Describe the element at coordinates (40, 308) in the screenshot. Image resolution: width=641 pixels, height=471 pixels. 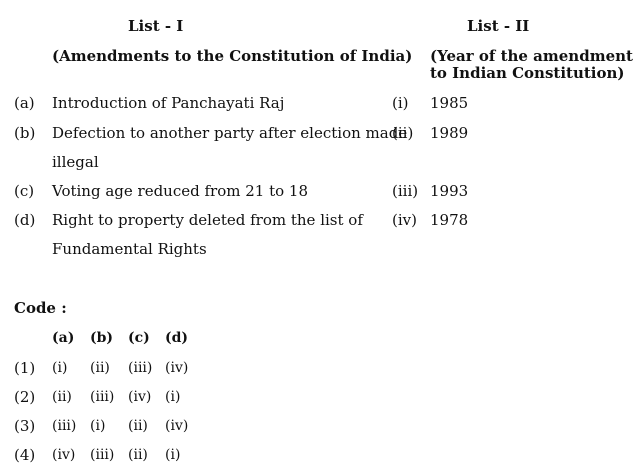
I see `code-title: Code :` at that location.